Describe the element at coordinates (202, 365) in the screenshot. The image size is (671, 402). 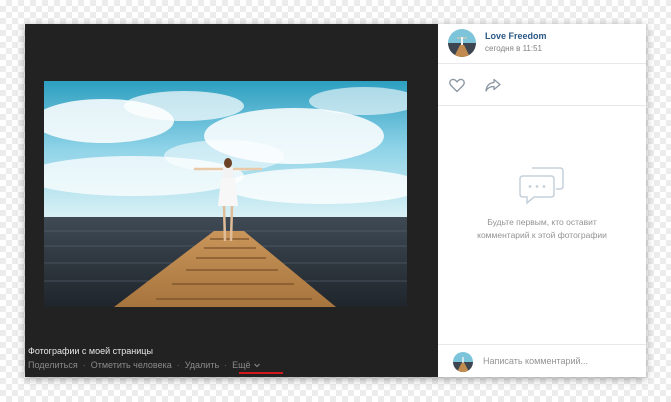
I see `delete-link: Удалить` at that location.